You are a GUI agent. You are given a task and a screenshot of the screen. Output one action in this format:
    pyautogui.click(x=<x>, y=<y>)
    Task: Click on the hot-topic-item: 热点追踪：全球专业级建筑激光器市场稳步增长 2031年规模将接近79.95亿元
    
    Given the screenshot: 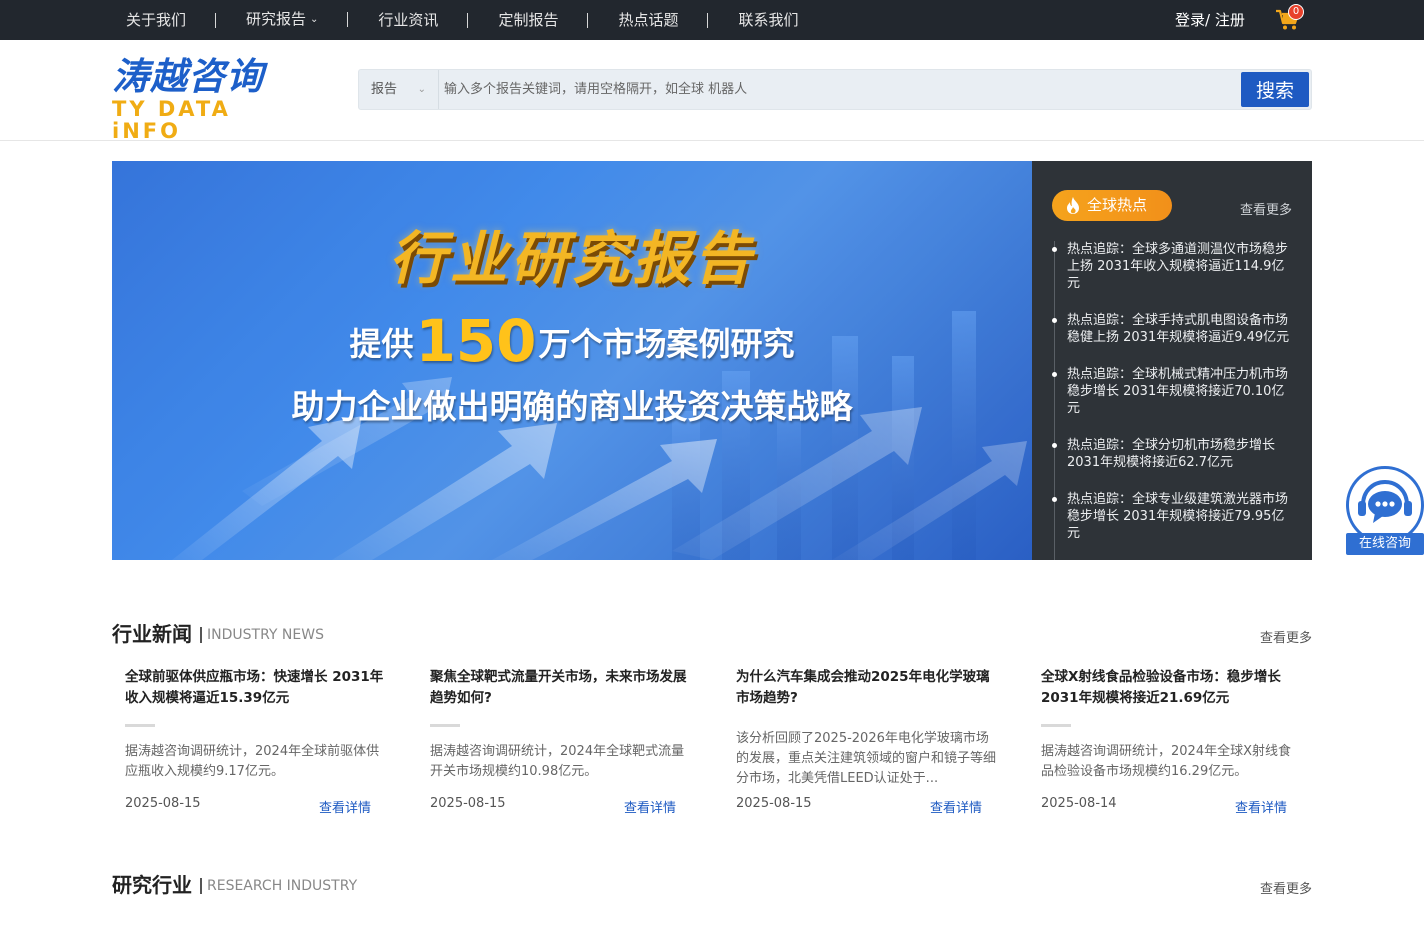 What is the action you would take?
    pyautogui.click(x=1173, y=516)
    